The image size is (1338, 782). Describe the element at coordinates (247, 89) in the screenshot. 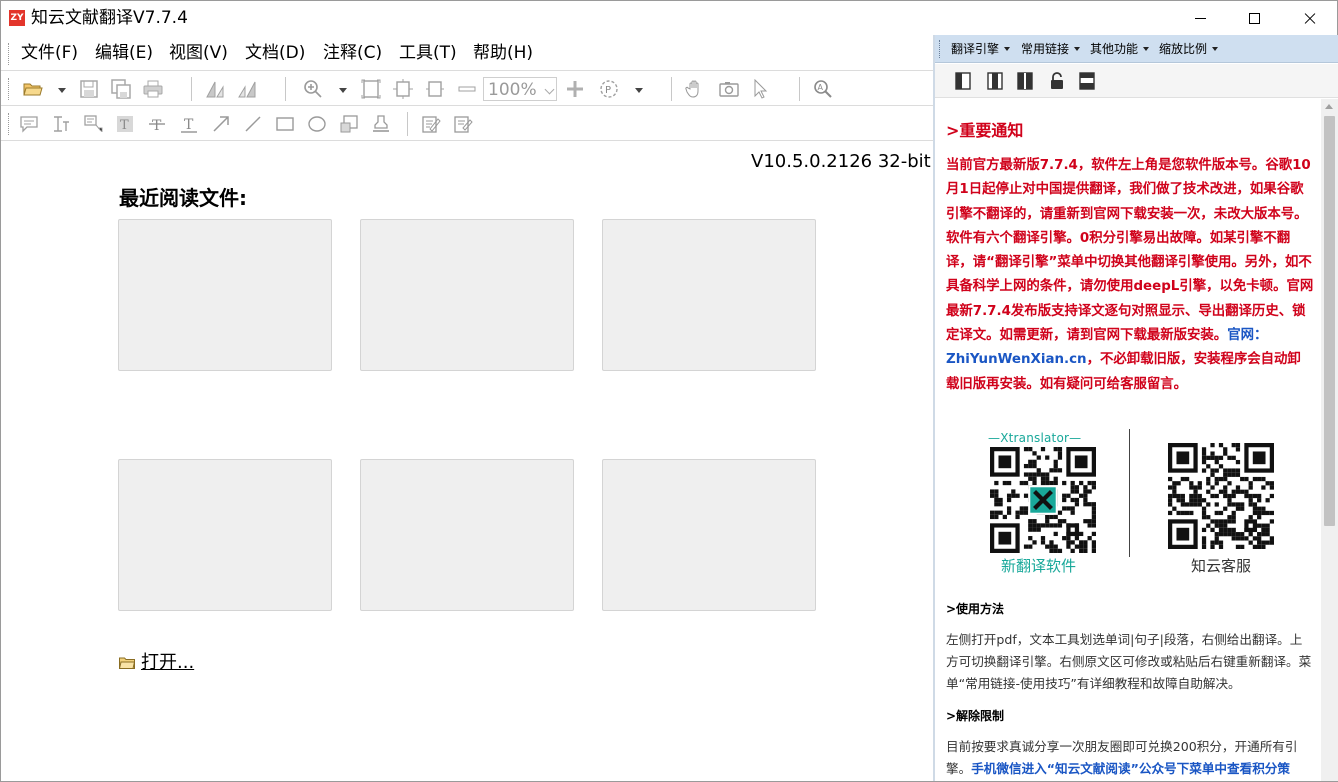

I see `rotate-right-icon` at that location.